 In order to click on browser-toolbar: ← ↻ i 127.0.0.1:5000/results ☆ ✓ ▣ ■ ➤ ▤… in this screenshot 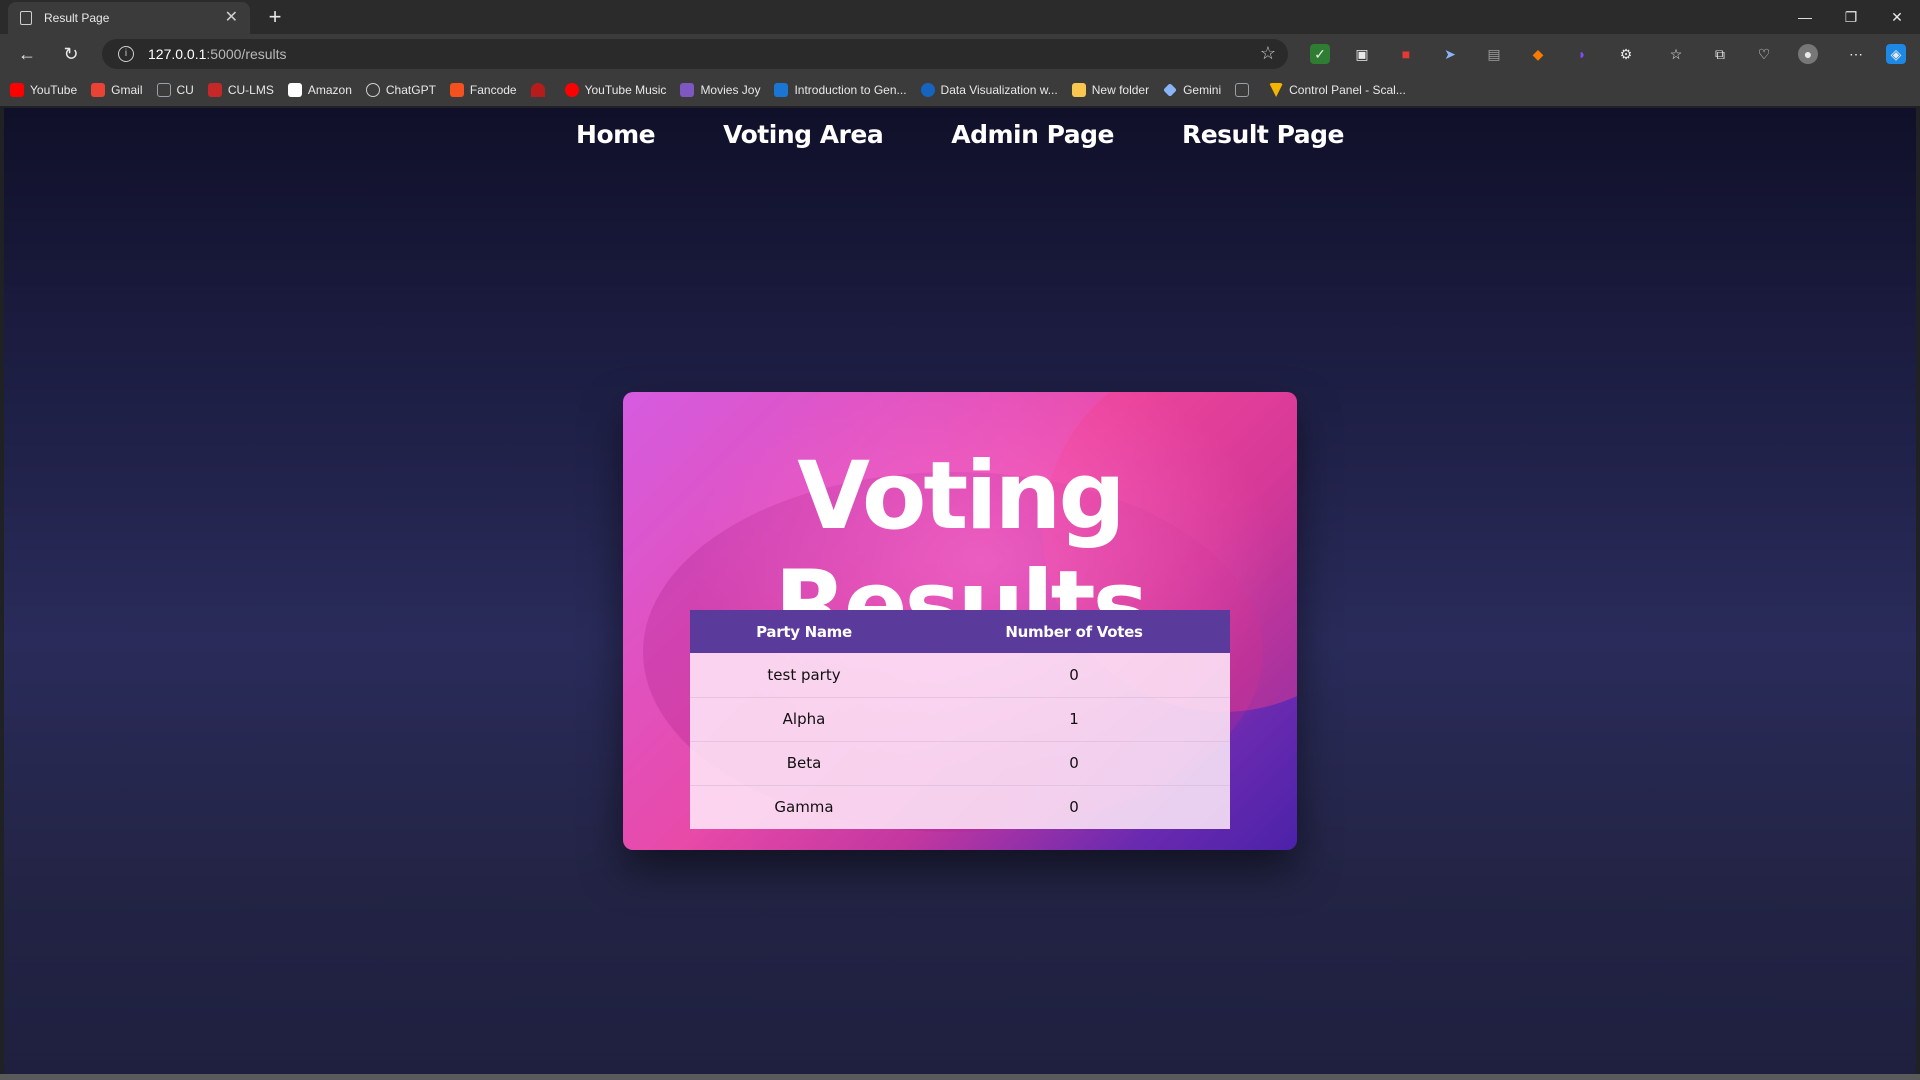, I will do `click(960, 54)`.